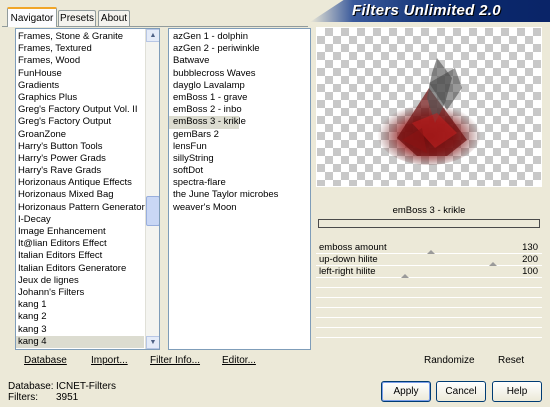 This screenshot has width=550, height=407. I want to click on category-item: Harry's Button Tools, so click(80, 147).